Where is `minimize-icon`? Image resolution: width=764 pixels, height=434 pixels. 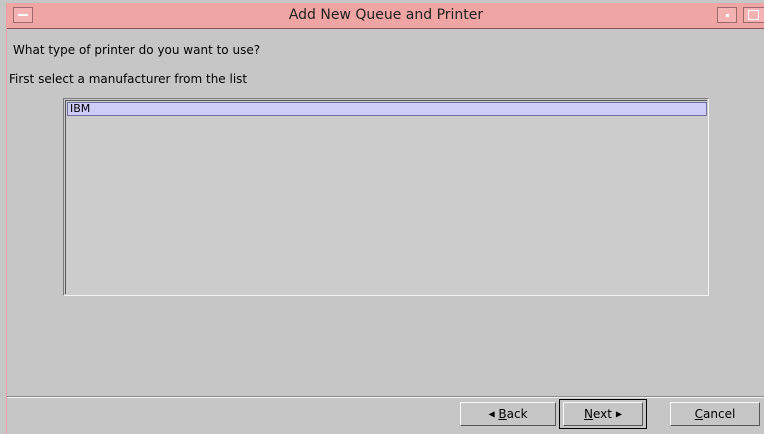 minimize-icon is located at coordinates (727, 15).